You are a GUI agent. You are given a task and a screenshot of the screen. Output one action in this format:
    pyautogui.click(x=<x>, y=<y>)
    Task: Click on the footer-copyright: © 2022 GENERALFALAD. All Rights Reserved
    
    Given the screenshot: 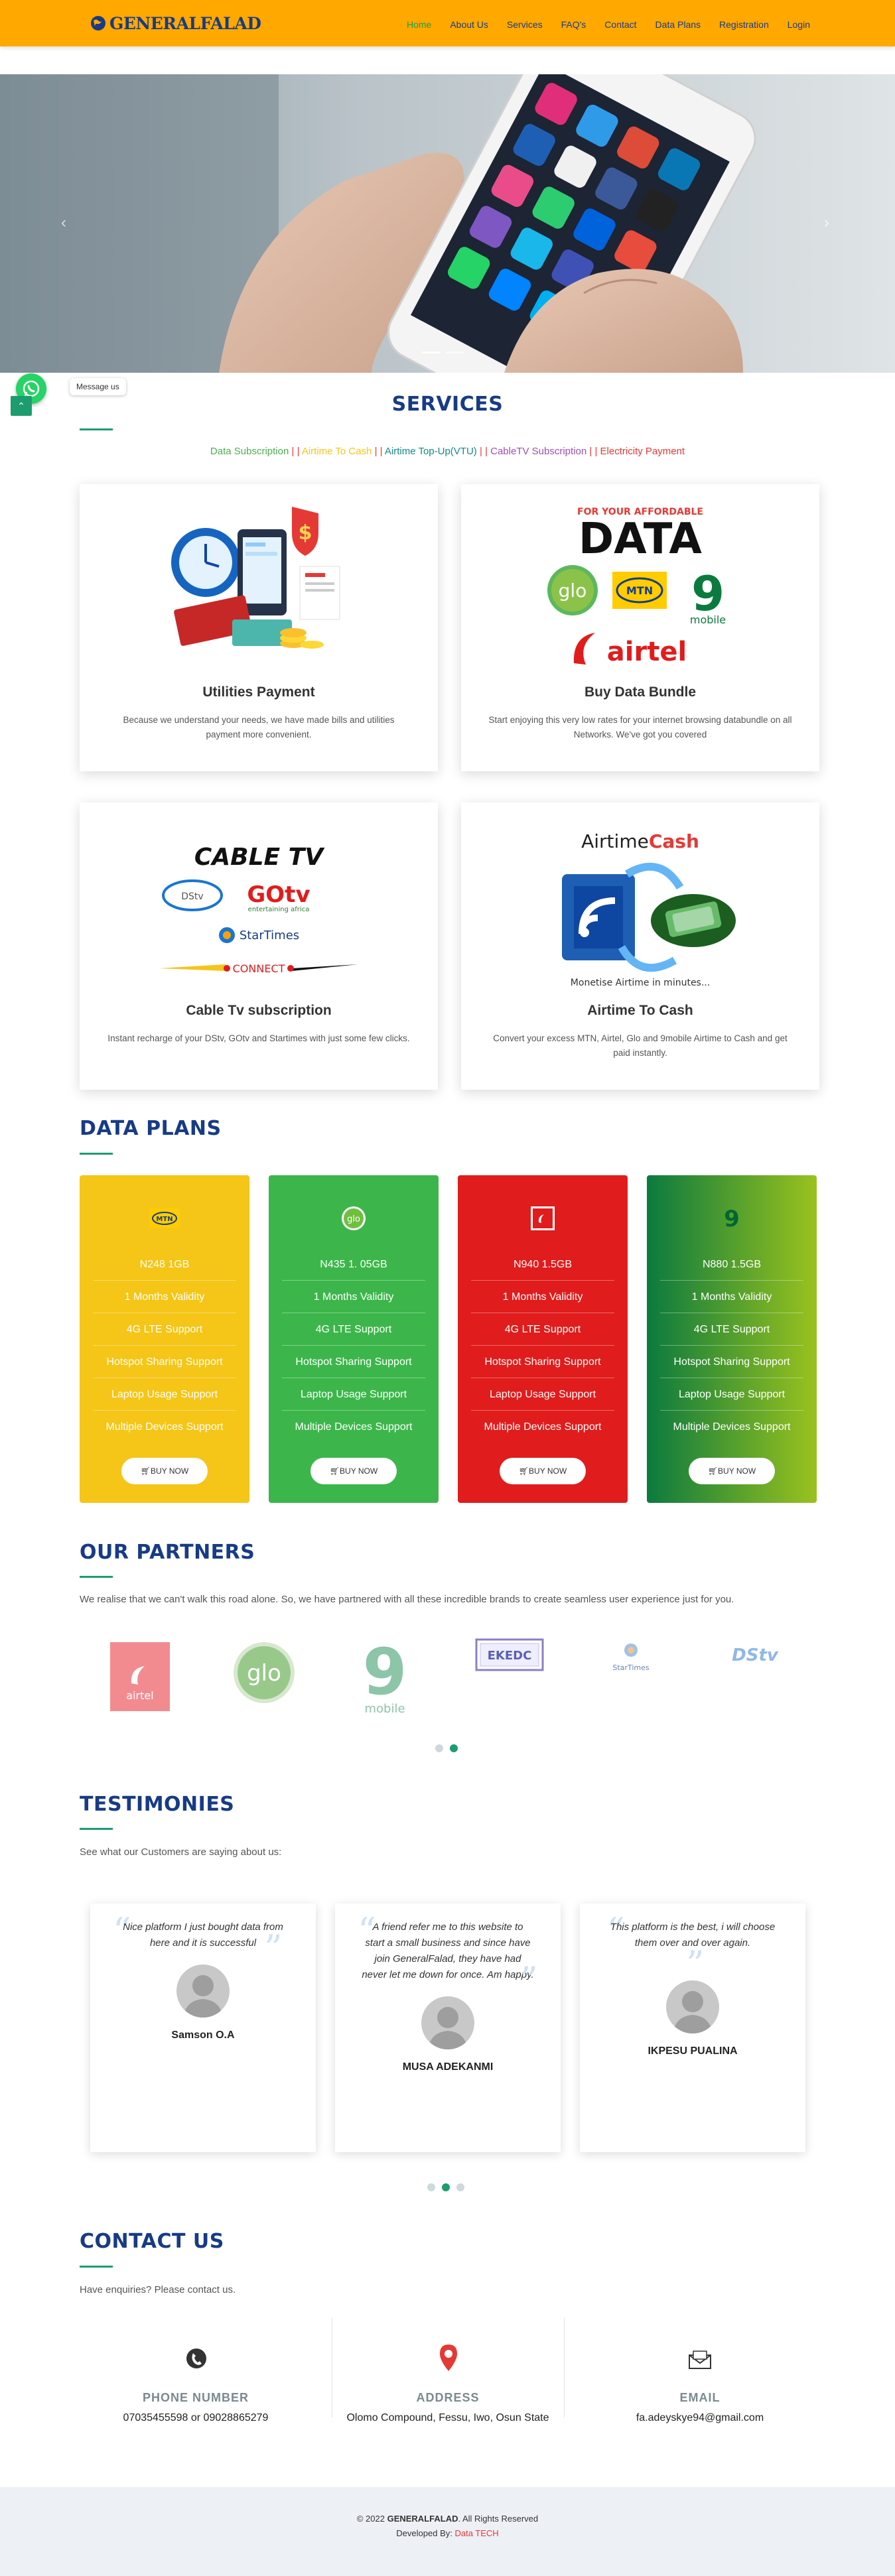 What is the action you would take?
    pyautogui.click(x=447, y=2519)
    